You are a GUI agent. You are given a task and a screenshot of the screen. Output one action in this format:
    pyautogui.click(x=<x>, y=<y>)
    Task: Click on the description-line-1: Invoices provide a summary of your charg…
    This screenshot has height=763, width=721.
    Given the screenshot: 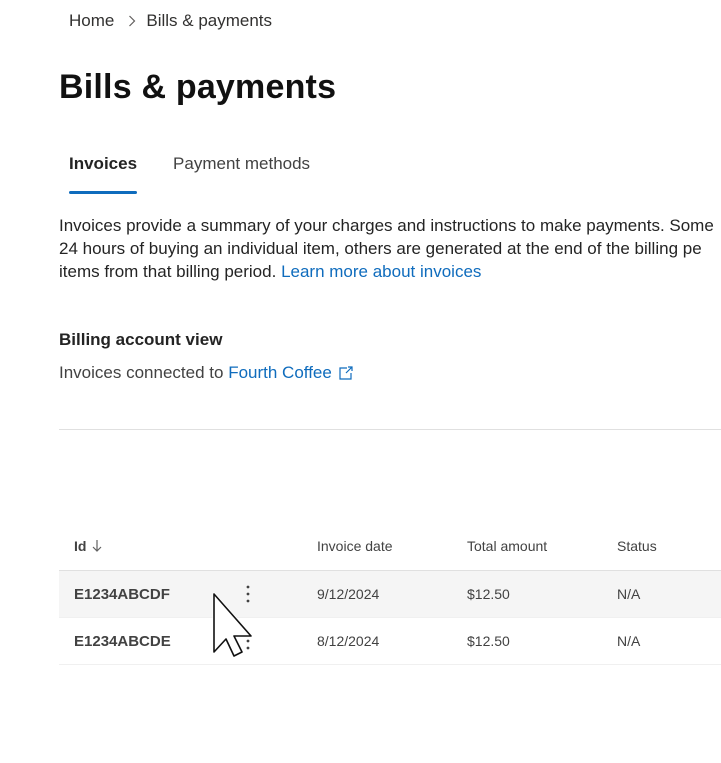 What is the action you would take?
    pyautogui.click(x=386, y=225)
    